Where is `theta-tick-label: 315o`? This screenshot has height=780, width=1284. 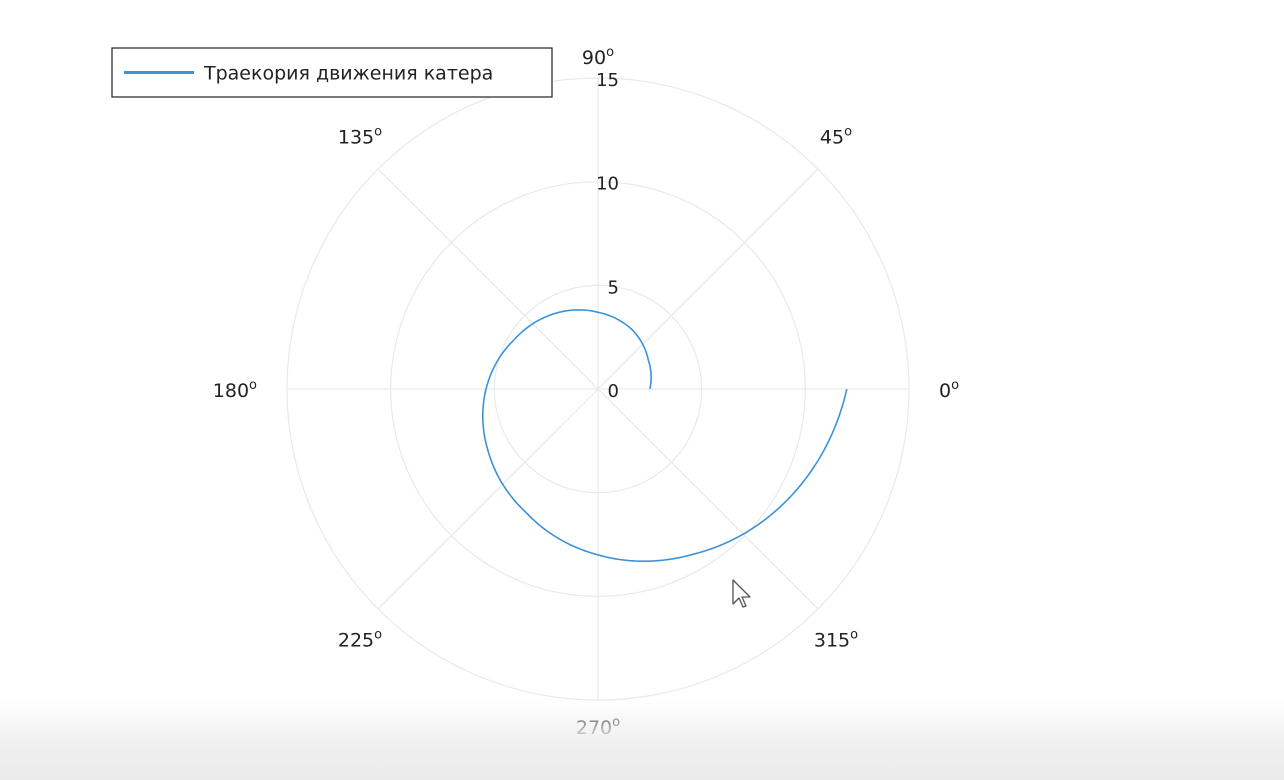 theta-tick-label: 315o is located at coordinates (836, 639).